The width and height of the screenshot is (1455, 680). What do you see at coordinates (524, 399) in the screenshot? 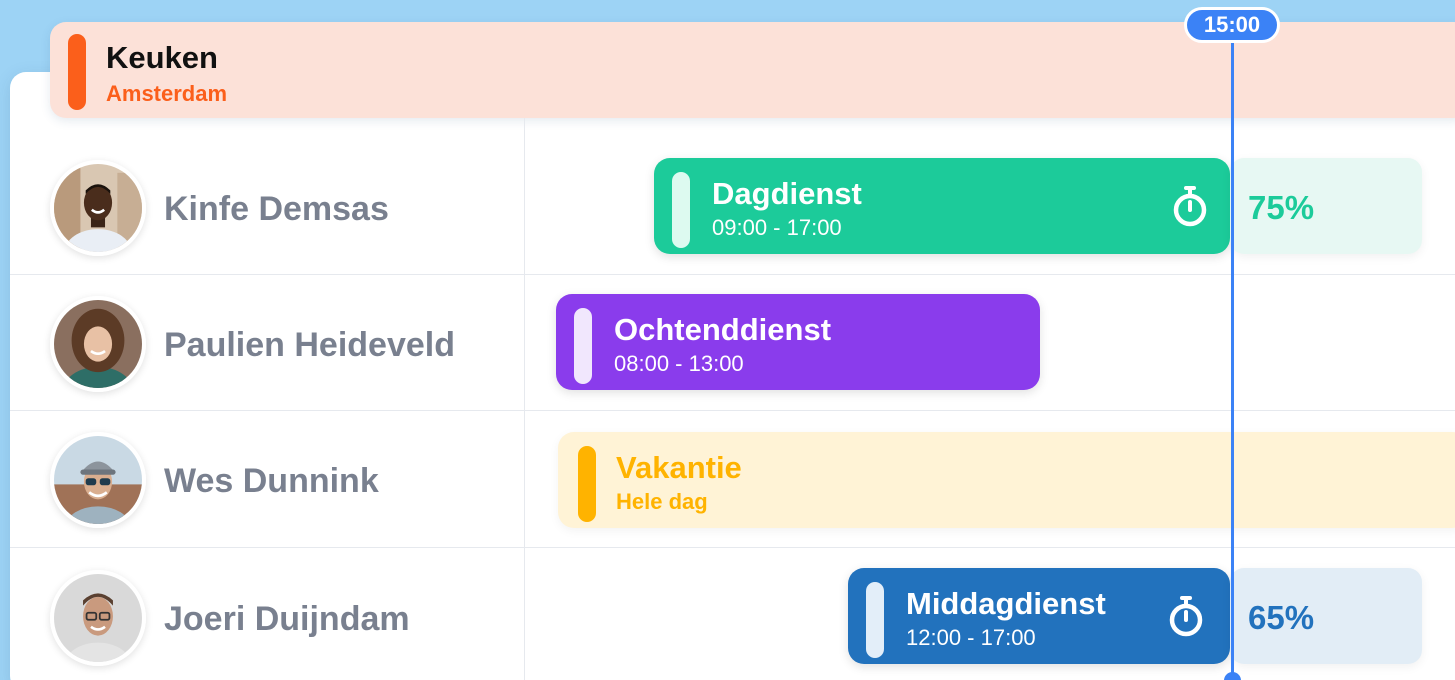
I see `column-divider` at bounding box center [524, 399].